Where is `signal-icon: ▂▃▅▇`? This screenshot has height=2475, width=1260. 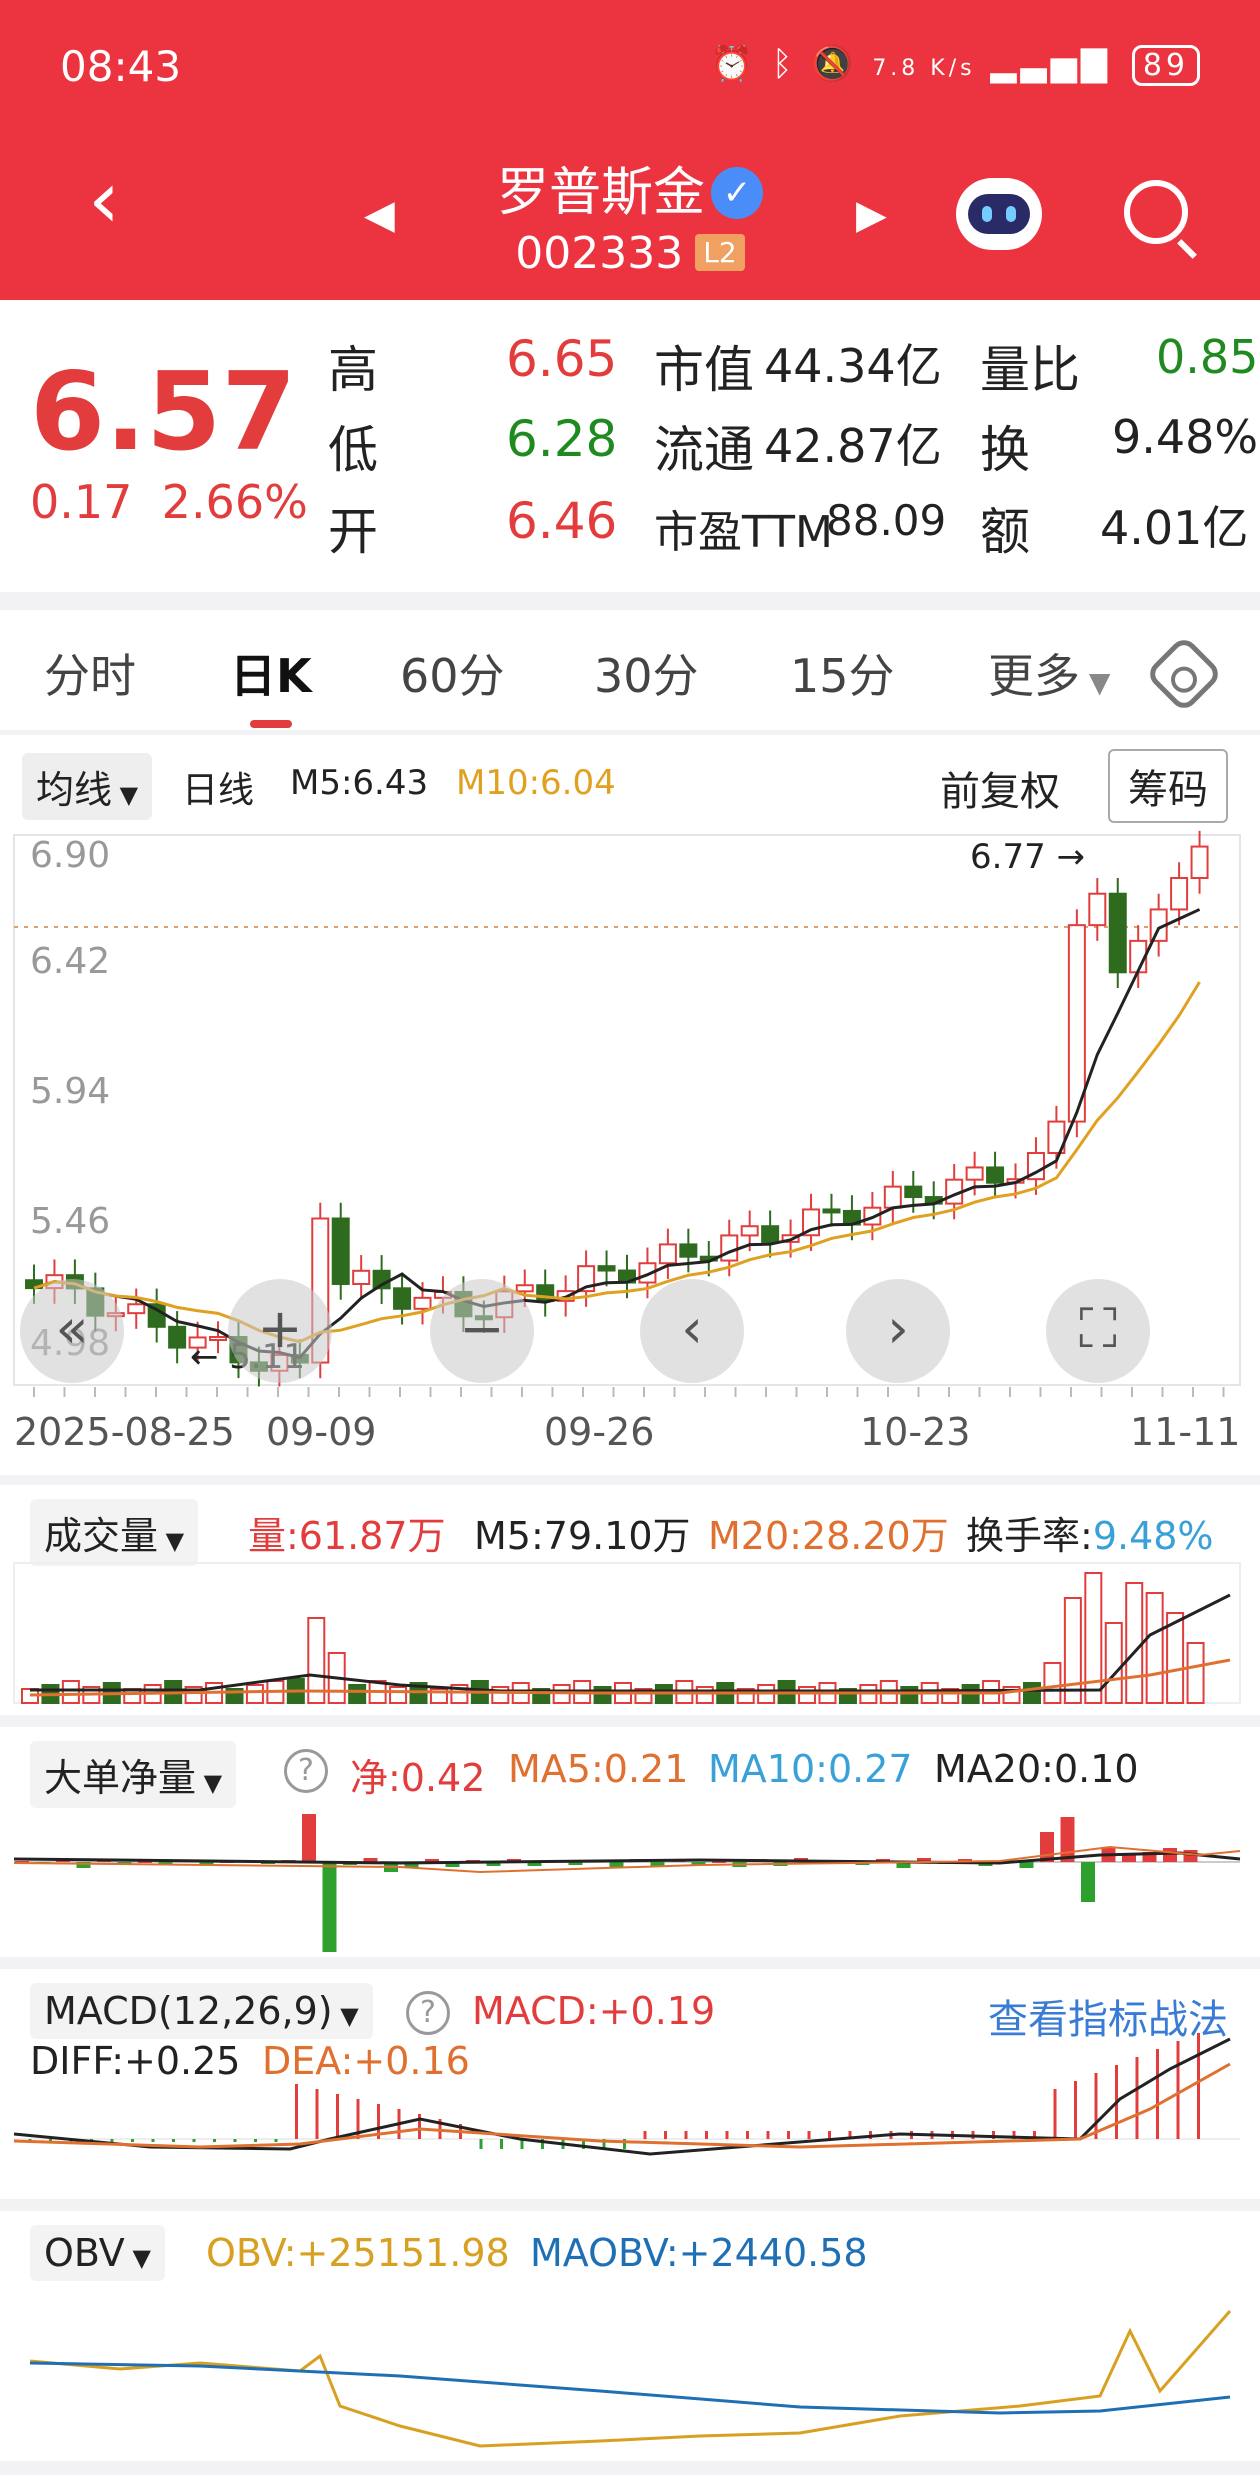 signal-icon: ▂▃▅▇ is located at coordinates (1050, 64).